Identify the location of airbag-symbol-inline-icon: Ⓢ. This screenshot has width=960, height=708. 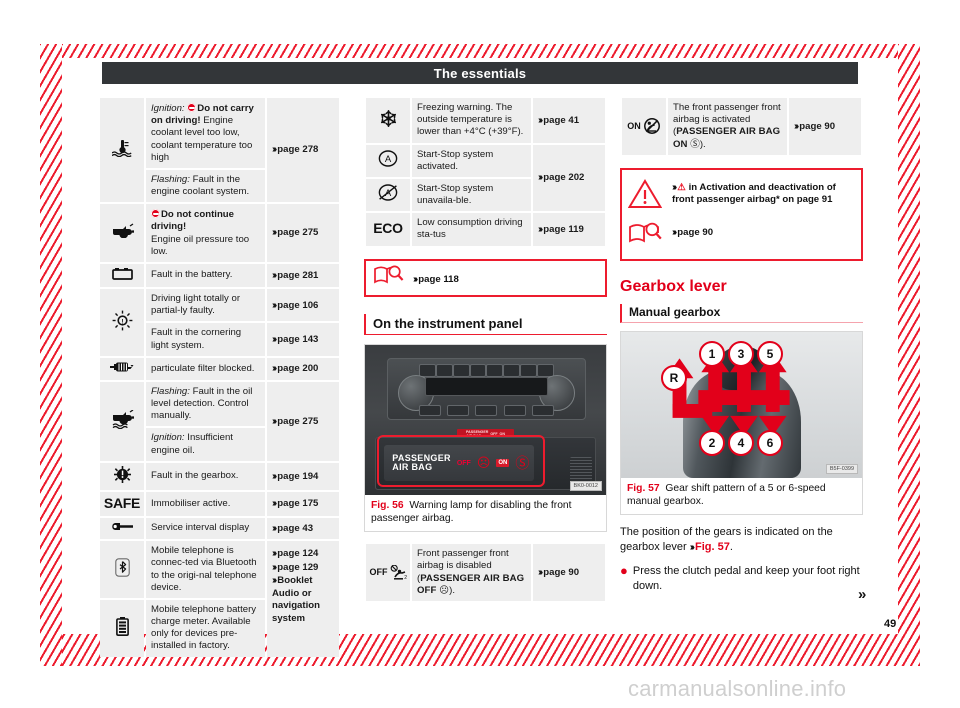
(693, 144).